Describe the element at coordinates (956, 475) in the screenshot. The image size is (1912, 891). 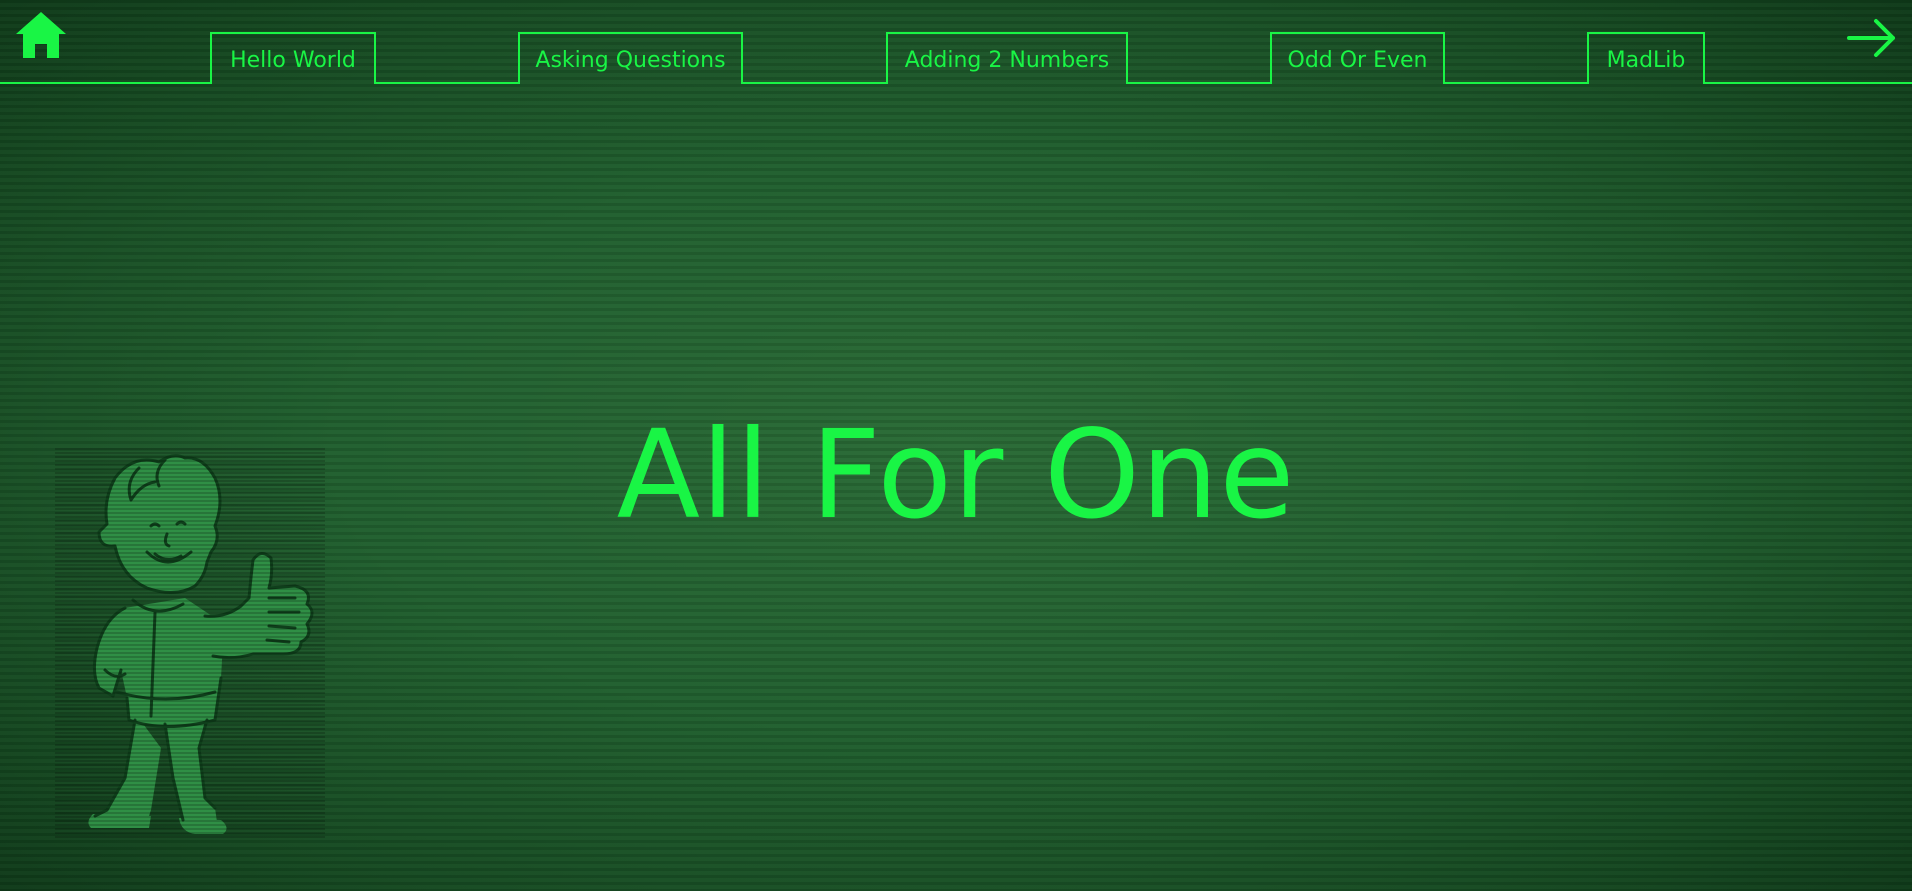
I see `page-title: All For One` at that location.